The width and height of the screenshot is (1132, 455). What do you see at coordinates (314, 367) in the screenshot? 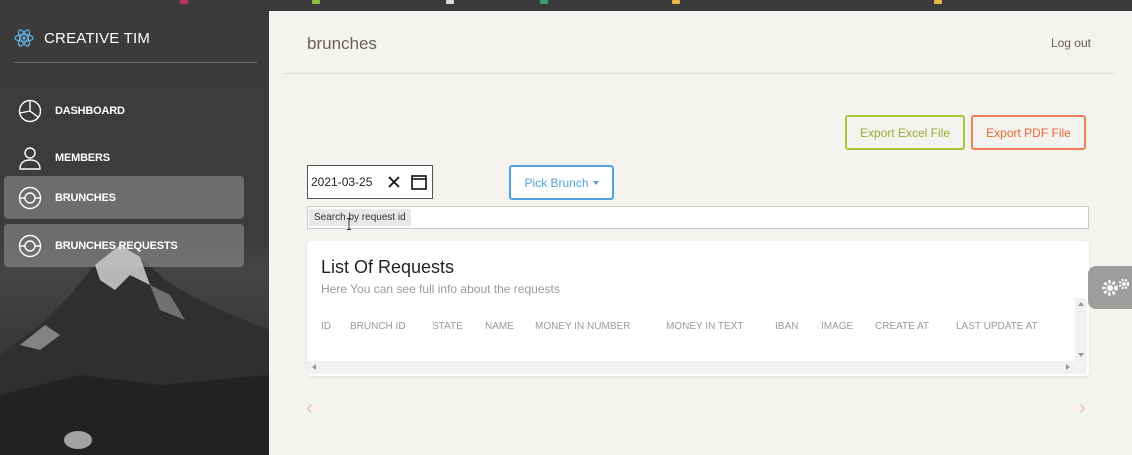
I see `scroll-left-icon` at bounding box center [314, 367].